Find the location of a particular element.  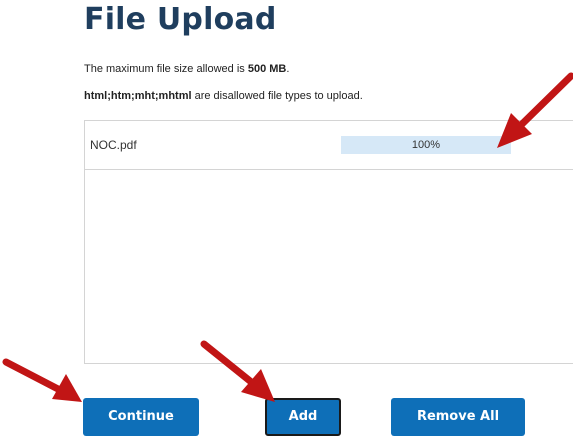

max-size-value: 500 MB is located at coordinates (267, 69).